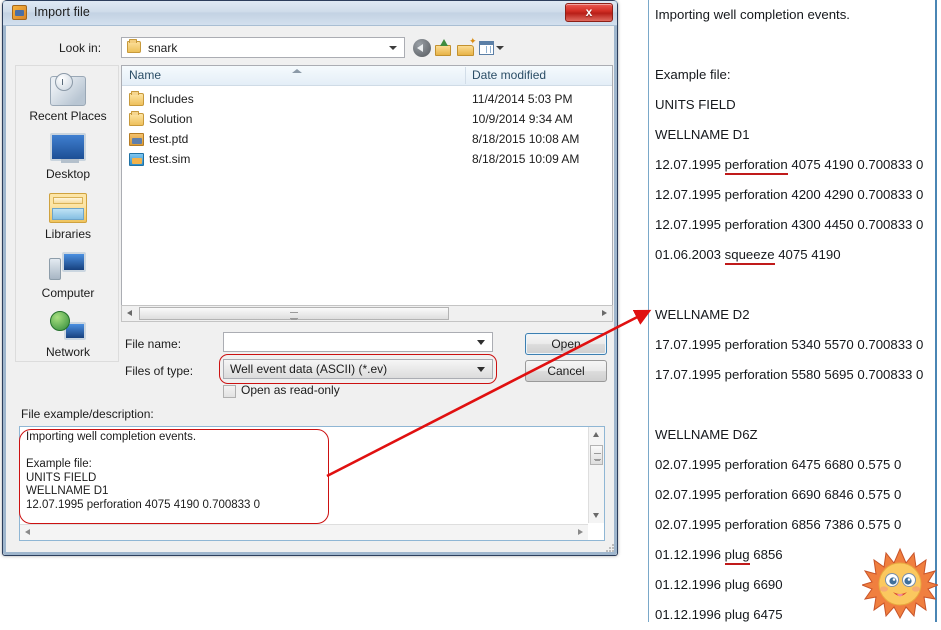  What do you see at coordinates (159, 371) in the screenshot?
I see `files-of-type-label: Files of type:` at bounding box center [159, 371].